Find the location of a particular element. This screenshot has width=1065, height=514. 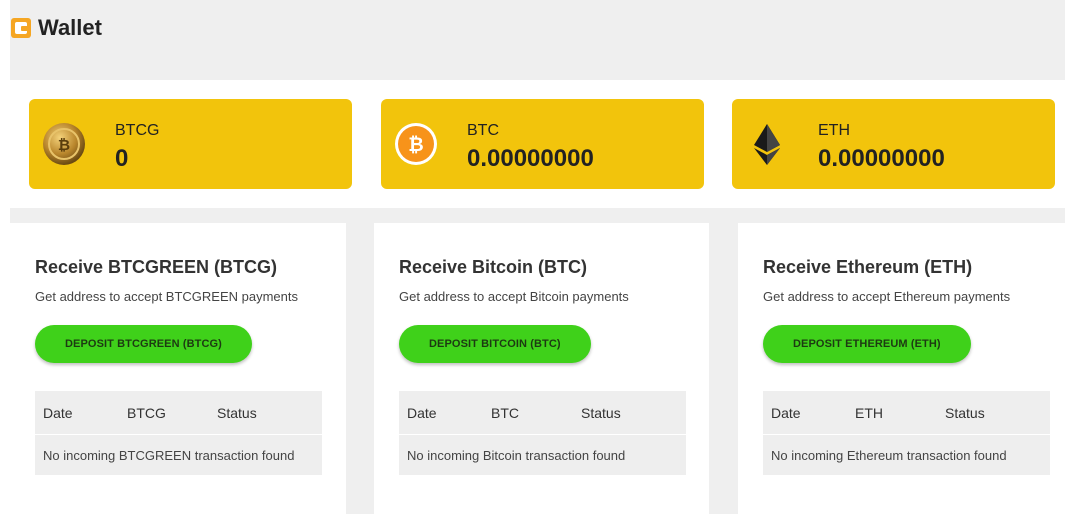

table-header-row: Date BTC Status is located at coordinates (542, 413).